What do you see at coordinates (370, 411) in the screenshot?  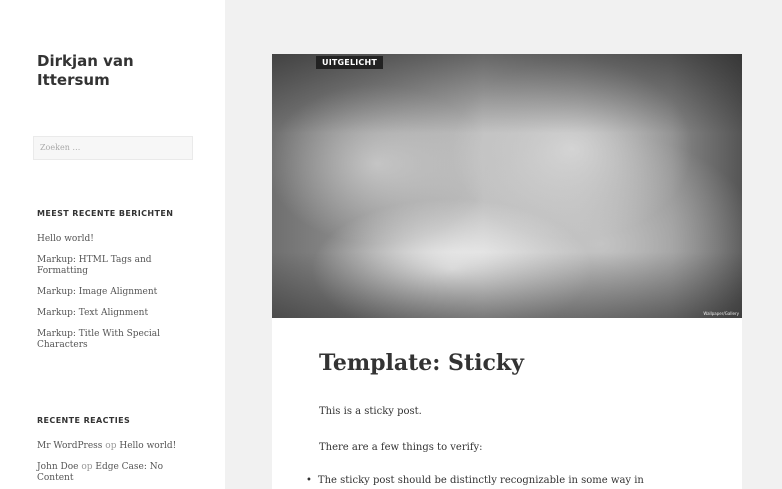 I see `entry-paragraph: This is a sticky post.` at bounding box center [370, 411].